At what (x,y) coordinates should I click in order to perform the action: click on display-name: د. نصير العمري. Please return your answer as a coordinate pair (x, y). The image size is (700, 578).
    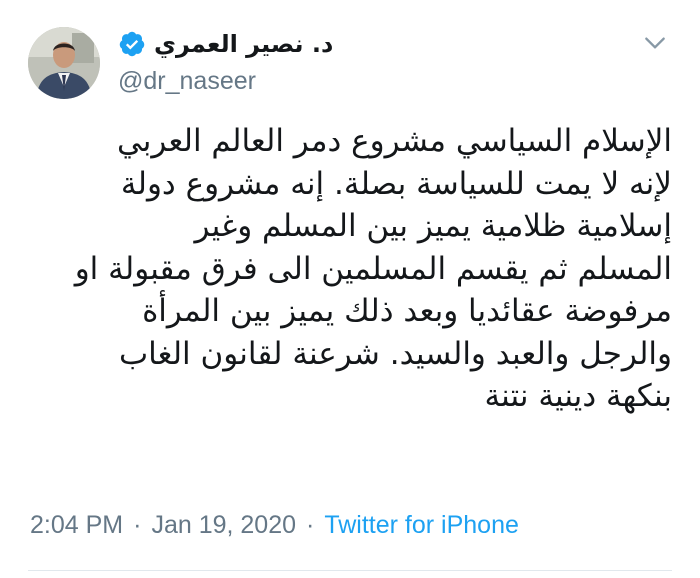
    Looking at the image, I should click on (243, 44).